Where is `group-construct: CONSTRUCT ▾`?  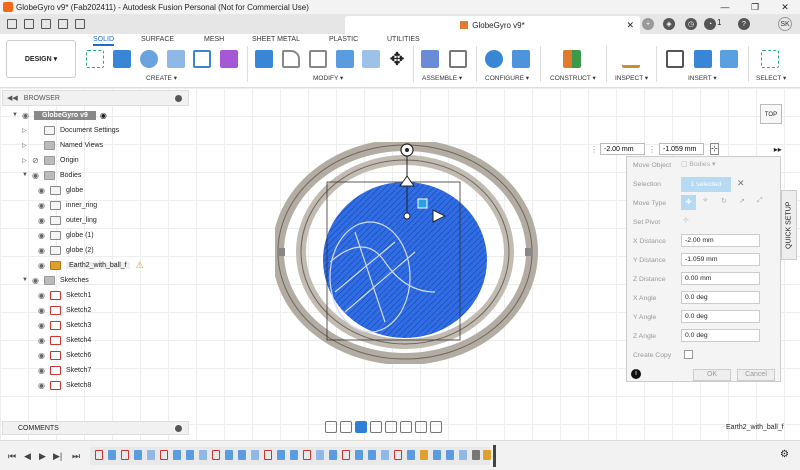
group-construct: CONSTRUCT ▾ is located at coordinates (573, 78).